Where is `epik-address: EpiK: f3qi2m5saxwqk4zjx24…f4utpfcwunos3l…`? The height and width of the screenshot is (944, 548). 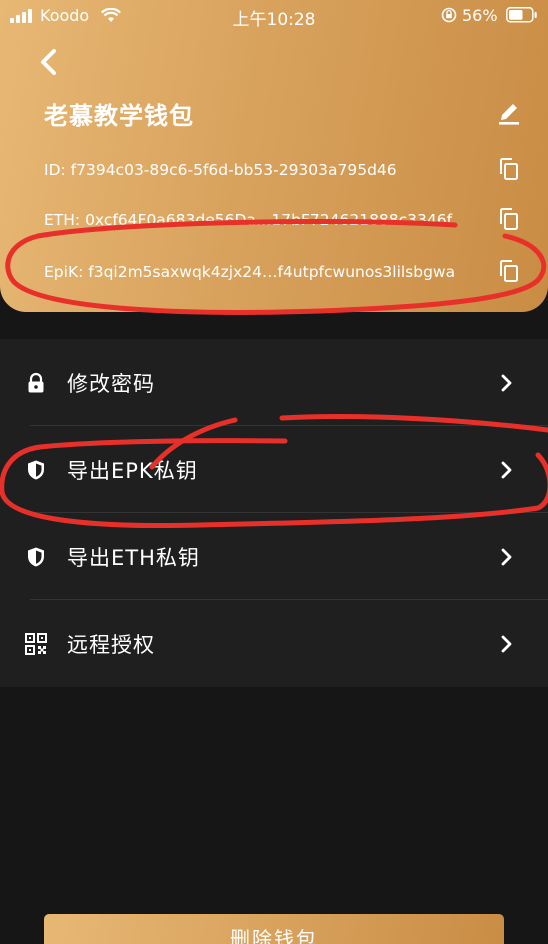 epik-address: EpiK: f3qi2m5saxwqk4zjx24…f4utpfcwunos3l… is located at coordinates (250, 272).